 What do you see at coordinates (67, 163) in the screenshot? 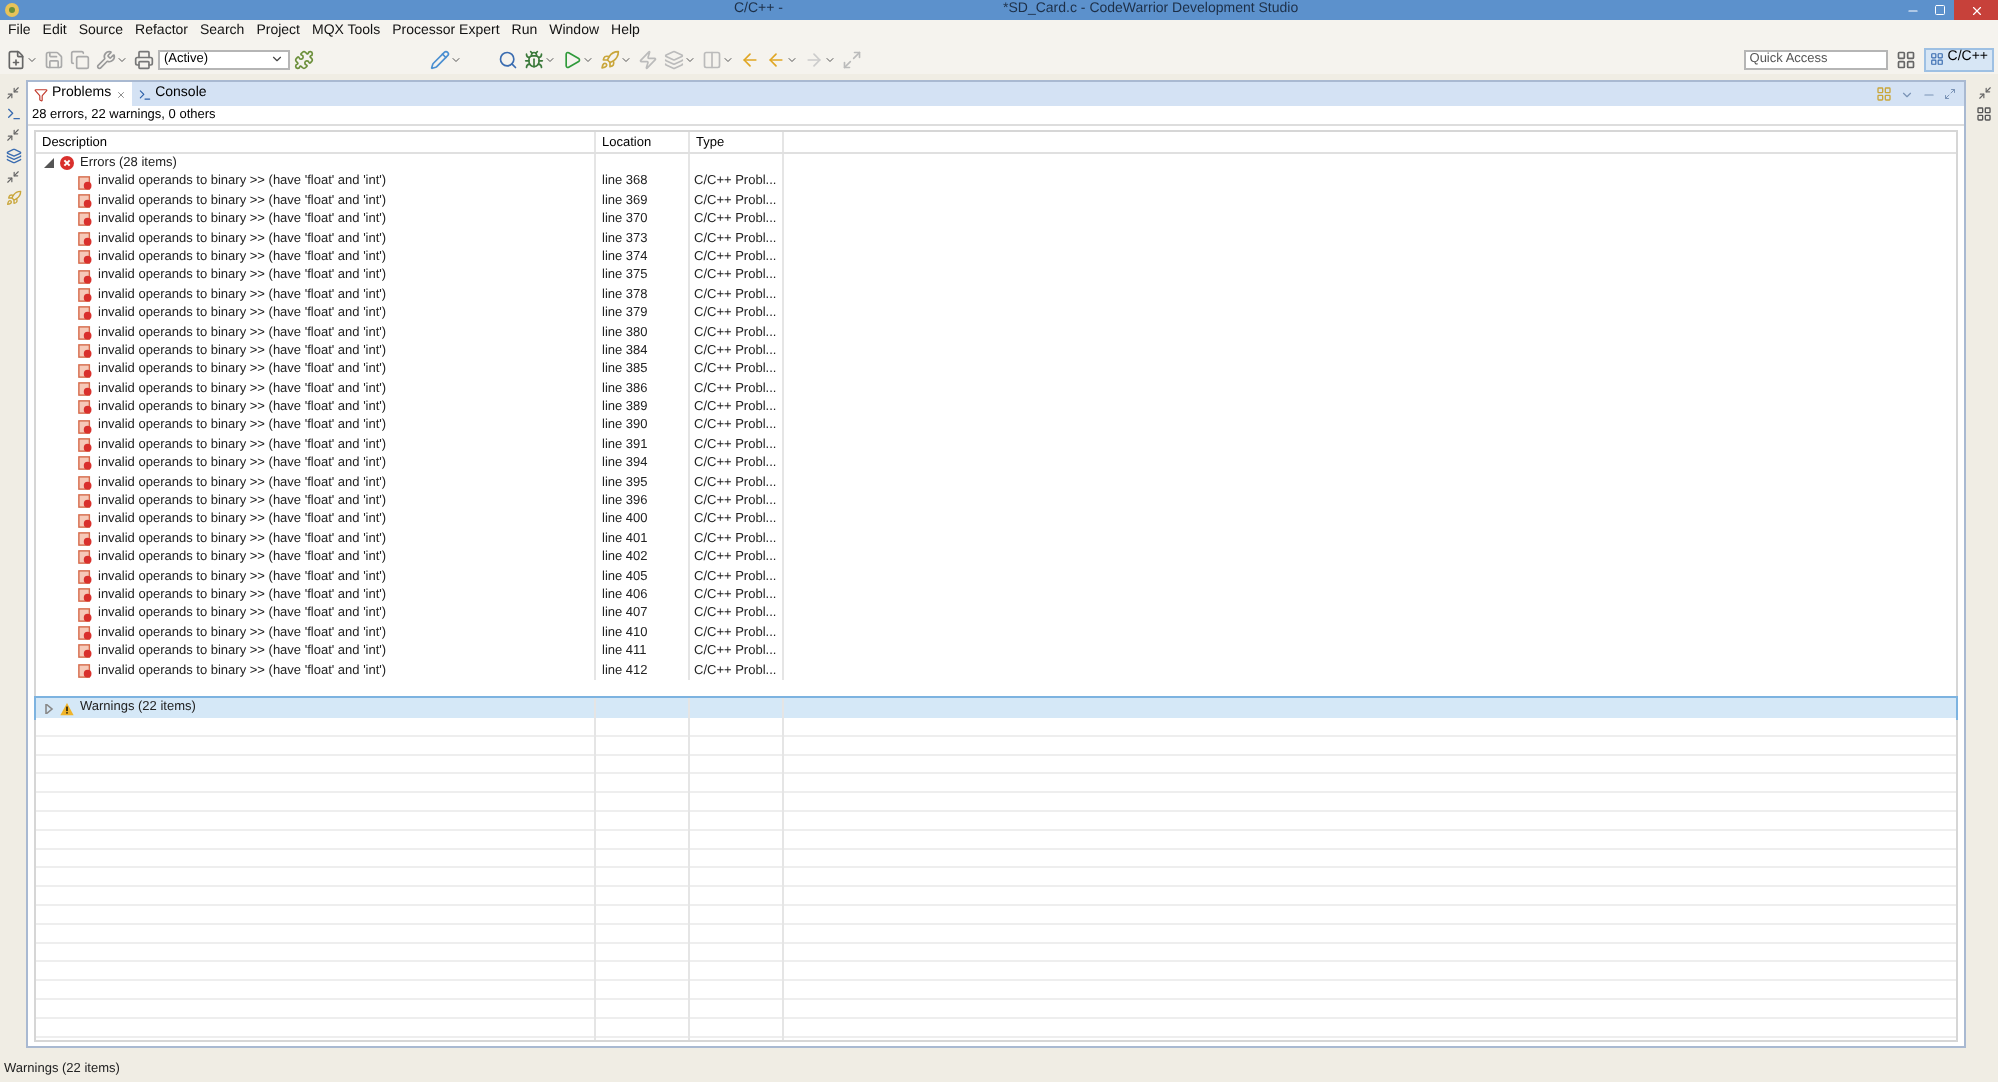
I see `error-icon` at bounding box center [67, 163].